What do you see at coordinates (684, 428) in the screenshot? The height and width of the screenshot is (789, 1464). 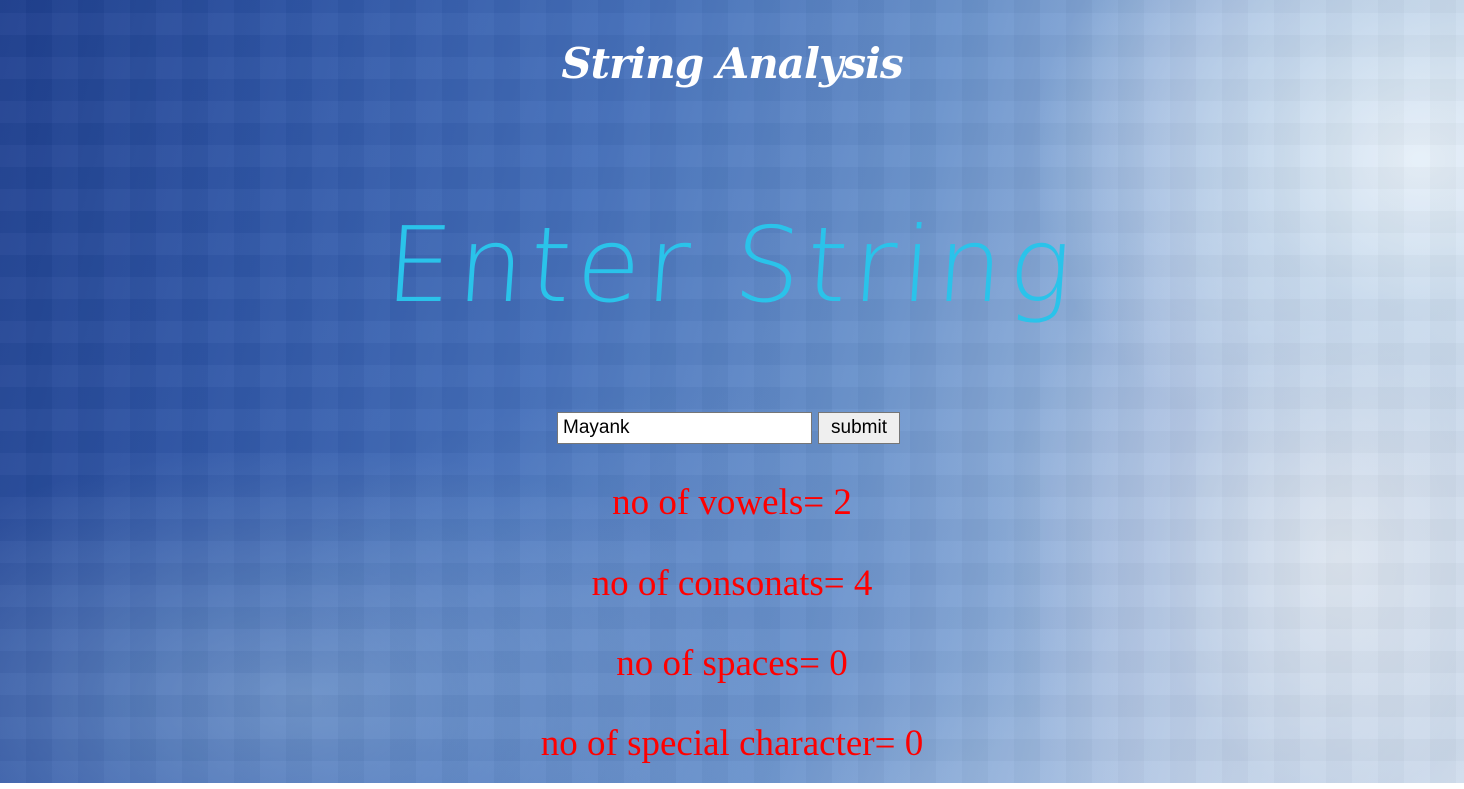 I see `string-input` at bounding box center [684, 428].